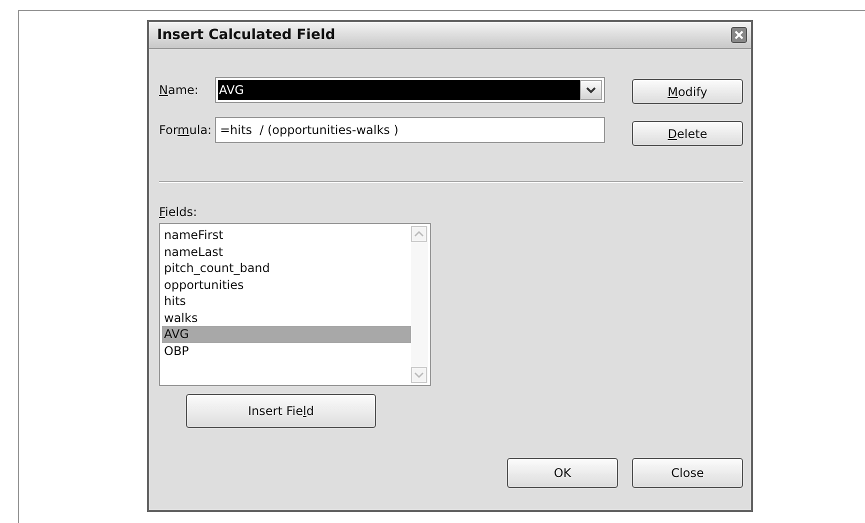 Image resolution: width=865 pixels, height=523 pixels. I want to click on scroll-down-icon, so click(419, 375).